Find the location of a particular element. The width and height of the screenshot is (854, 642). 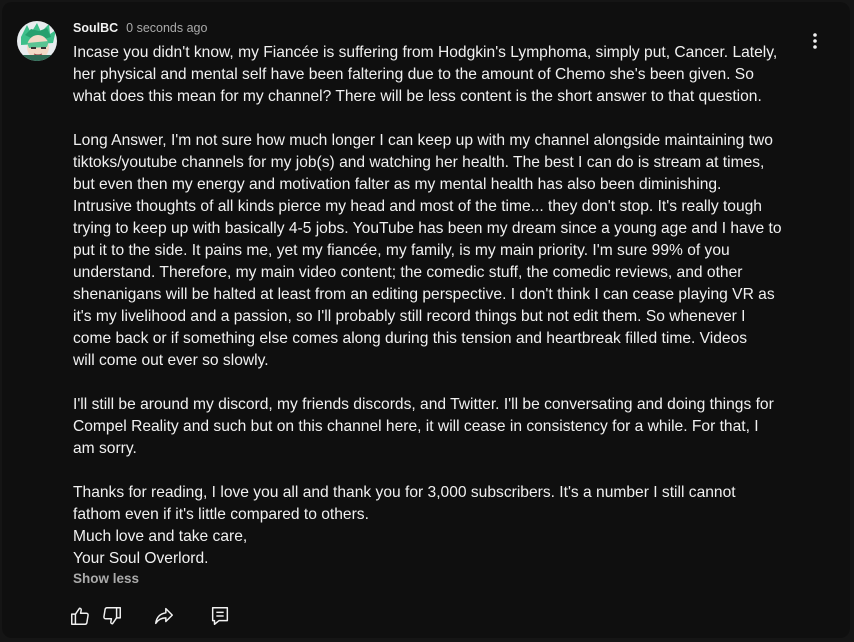

thumbs-up-icon is located at coordinates (80, 616).